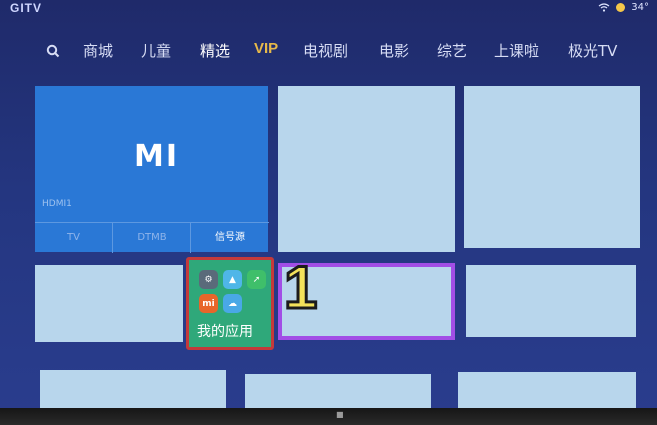 This screenshot has width=657, height=425. I want to click on nav-item-movies: 电影, so click(394, 50).